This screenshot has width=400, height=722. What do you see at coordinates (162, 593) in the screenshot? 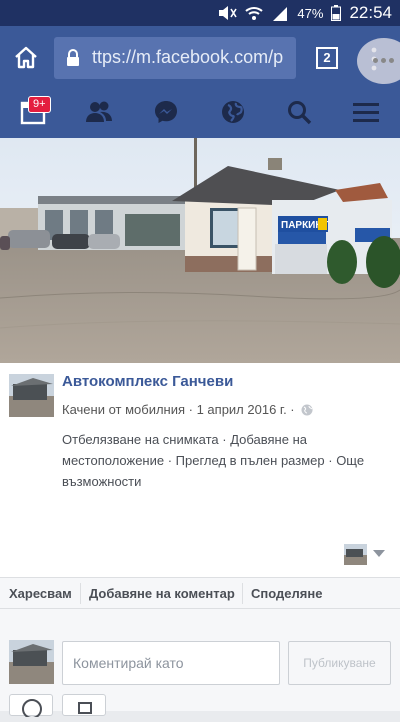
I see `add-comment-button: Добавяне на коментар` at bounding box center [162, 593].